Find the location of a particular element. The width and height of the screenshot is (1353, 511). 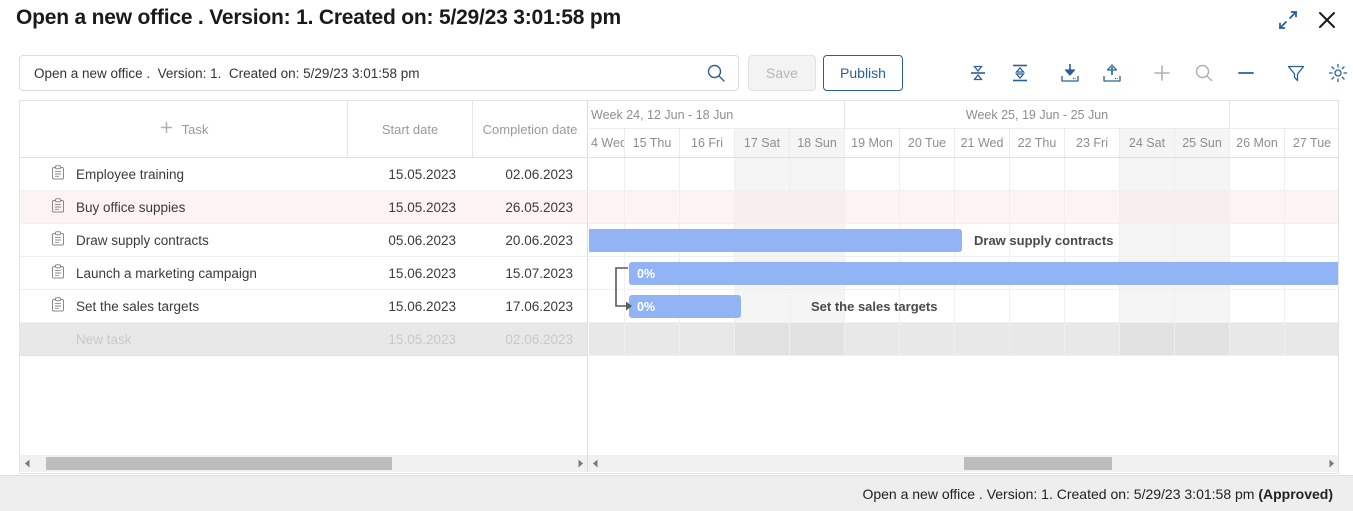

expand-all-icon is located at coordinates (1020, 73).